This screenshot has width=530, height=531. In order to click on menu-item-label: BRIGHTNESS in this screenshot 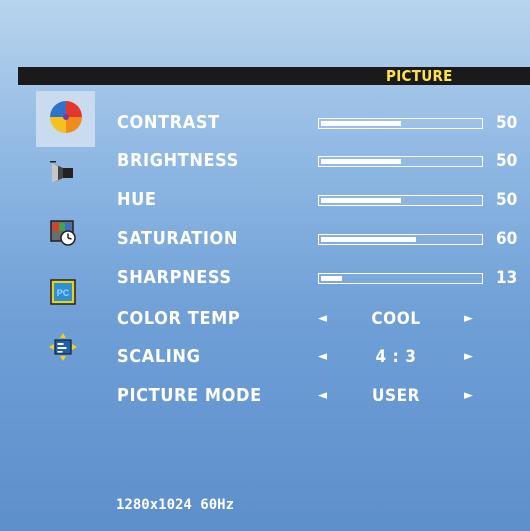, I will do `click(178, 160)`.